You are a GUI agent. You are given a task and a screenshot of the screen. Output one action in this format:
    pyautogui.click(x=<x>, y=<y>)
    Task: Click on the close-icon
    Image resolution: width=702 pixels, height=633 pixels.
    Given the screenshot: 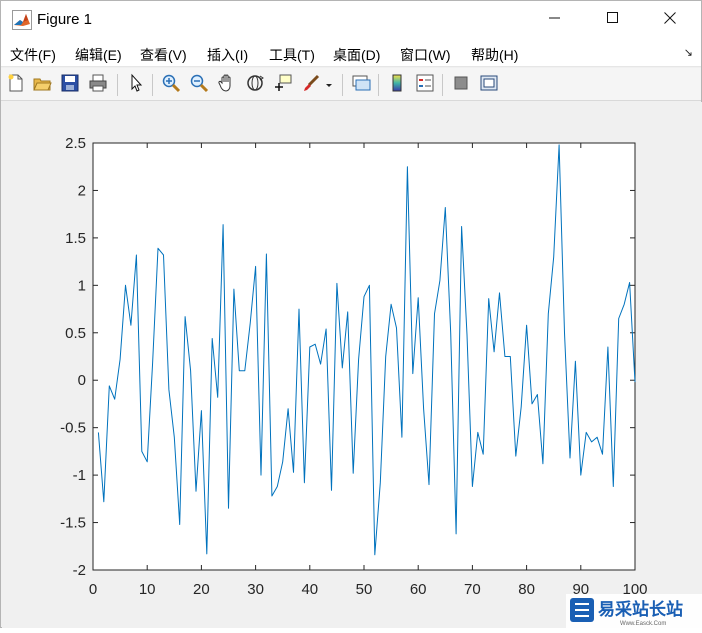 What is the action you would take?
    pyautogui.click(x=670, y=20)
    